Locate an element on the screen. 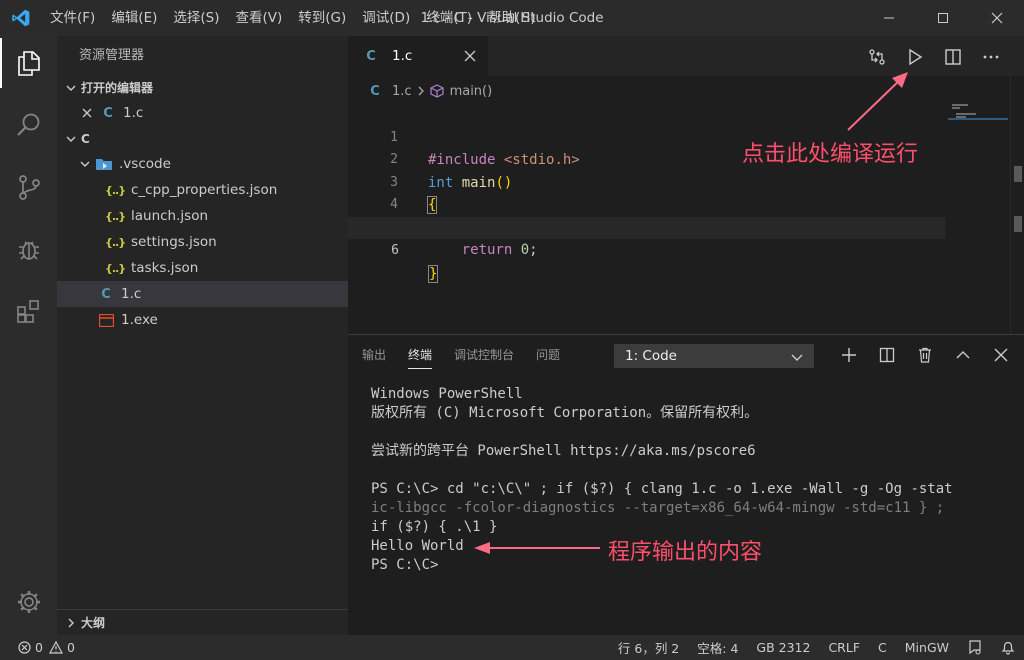 Image resolution: width=1024 pixels, height=660 pixels. outline-header: 大纲 is located at coordinates (202, 622).